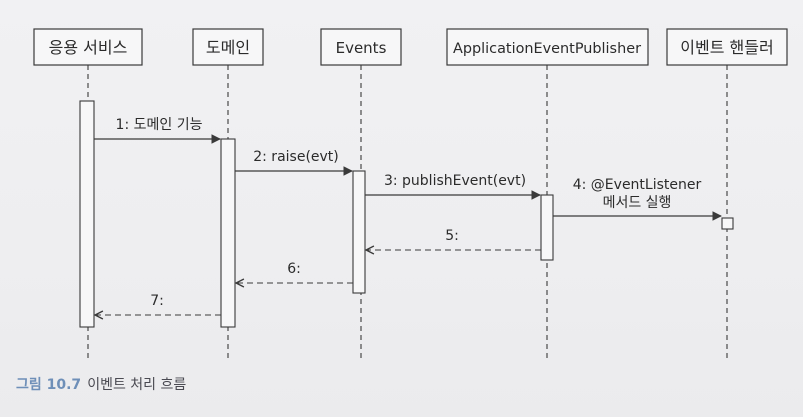 This screenshot has height=417, width=803. I want to click on activation-domain, so click(228, 233).